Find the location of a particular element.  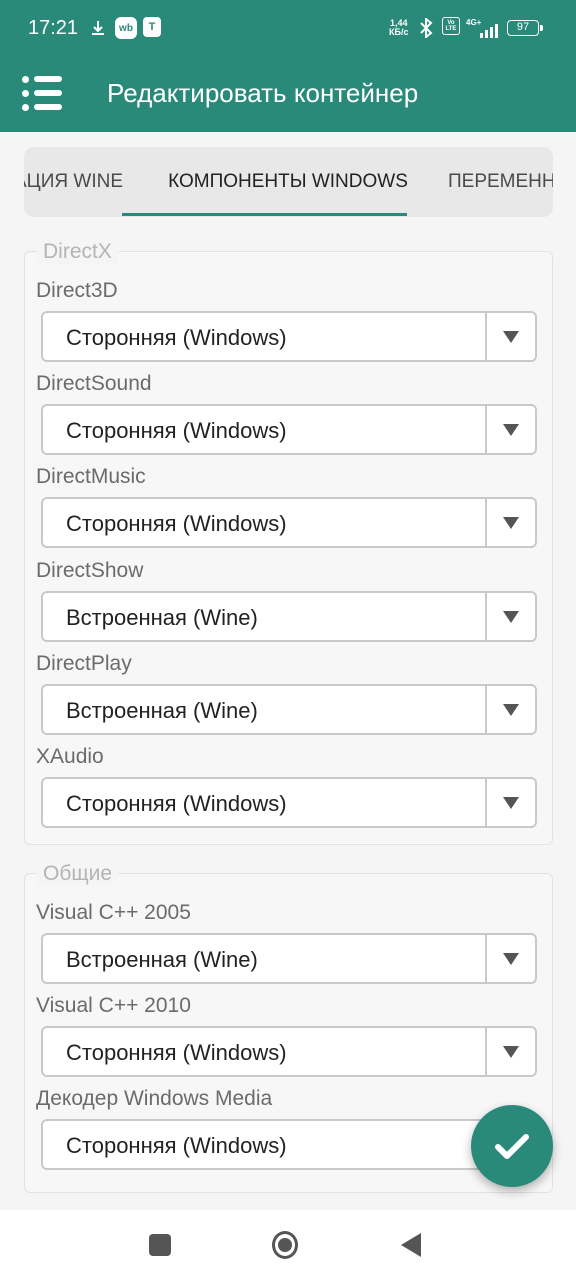

check-icon is located at coordinates (512, 1146).